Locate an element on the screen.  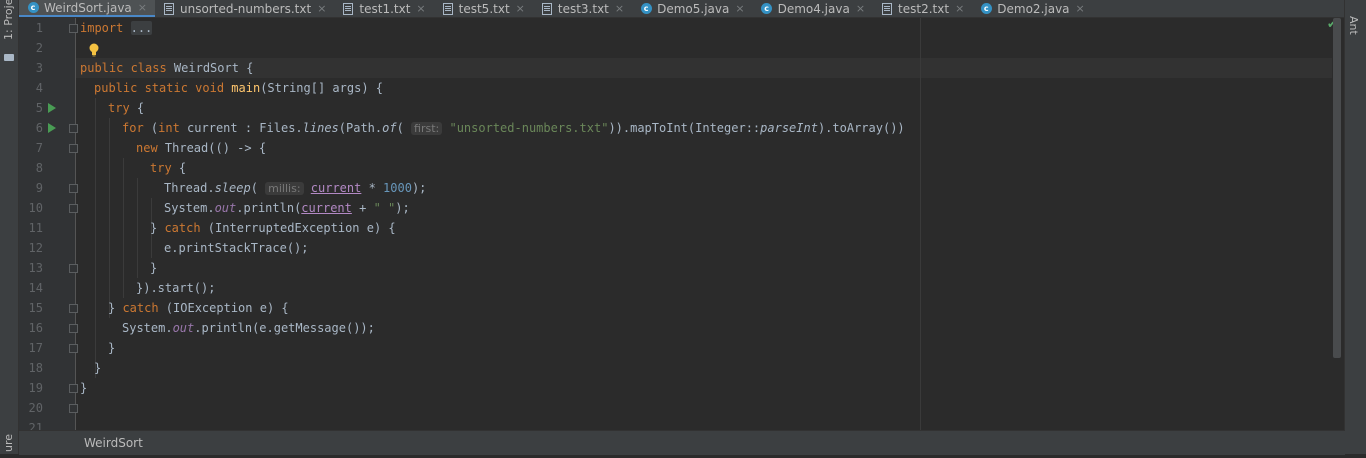
line-number: 8 is located at coordinates (39, 168).